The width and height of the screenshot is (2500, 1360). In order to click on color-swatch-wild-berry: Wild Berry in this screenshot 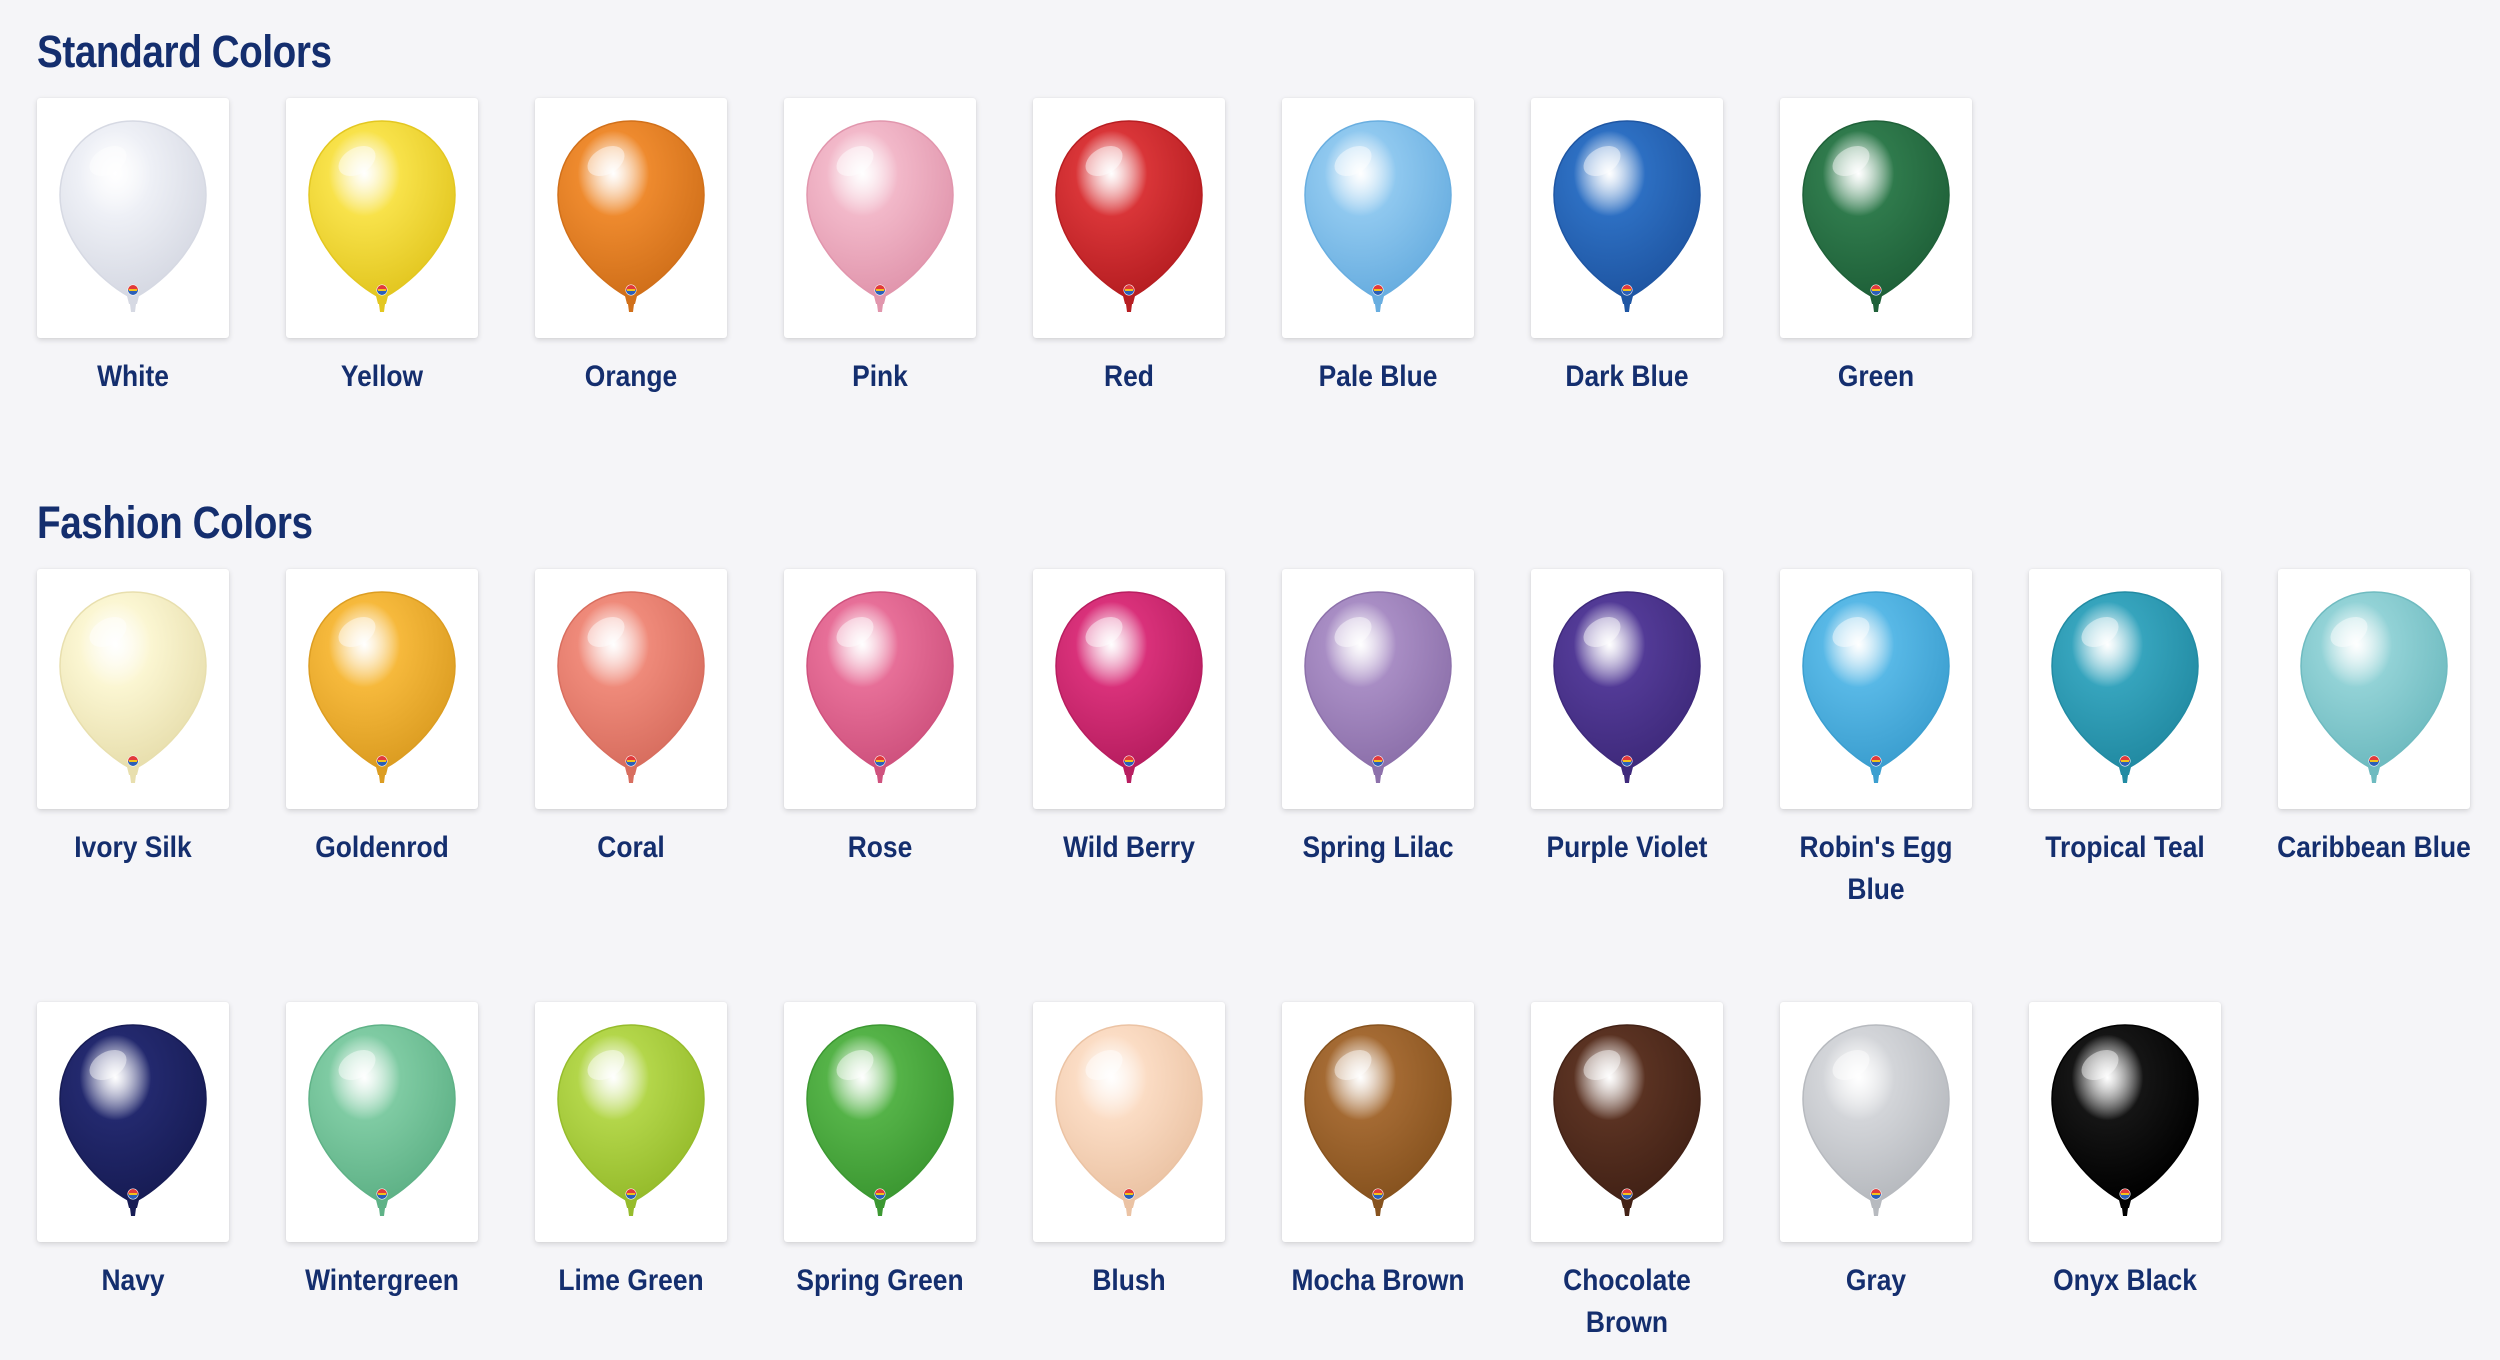, I will do `click(1129, 719)`.